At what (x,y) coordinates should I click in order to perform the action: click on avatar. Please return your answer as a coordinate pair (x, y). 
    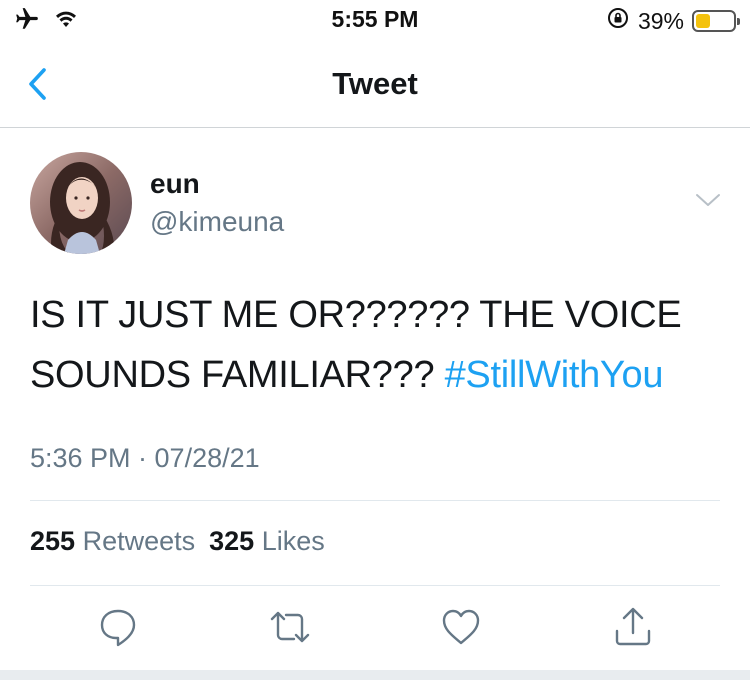
    Looking at the image, I should click on (81, 203).